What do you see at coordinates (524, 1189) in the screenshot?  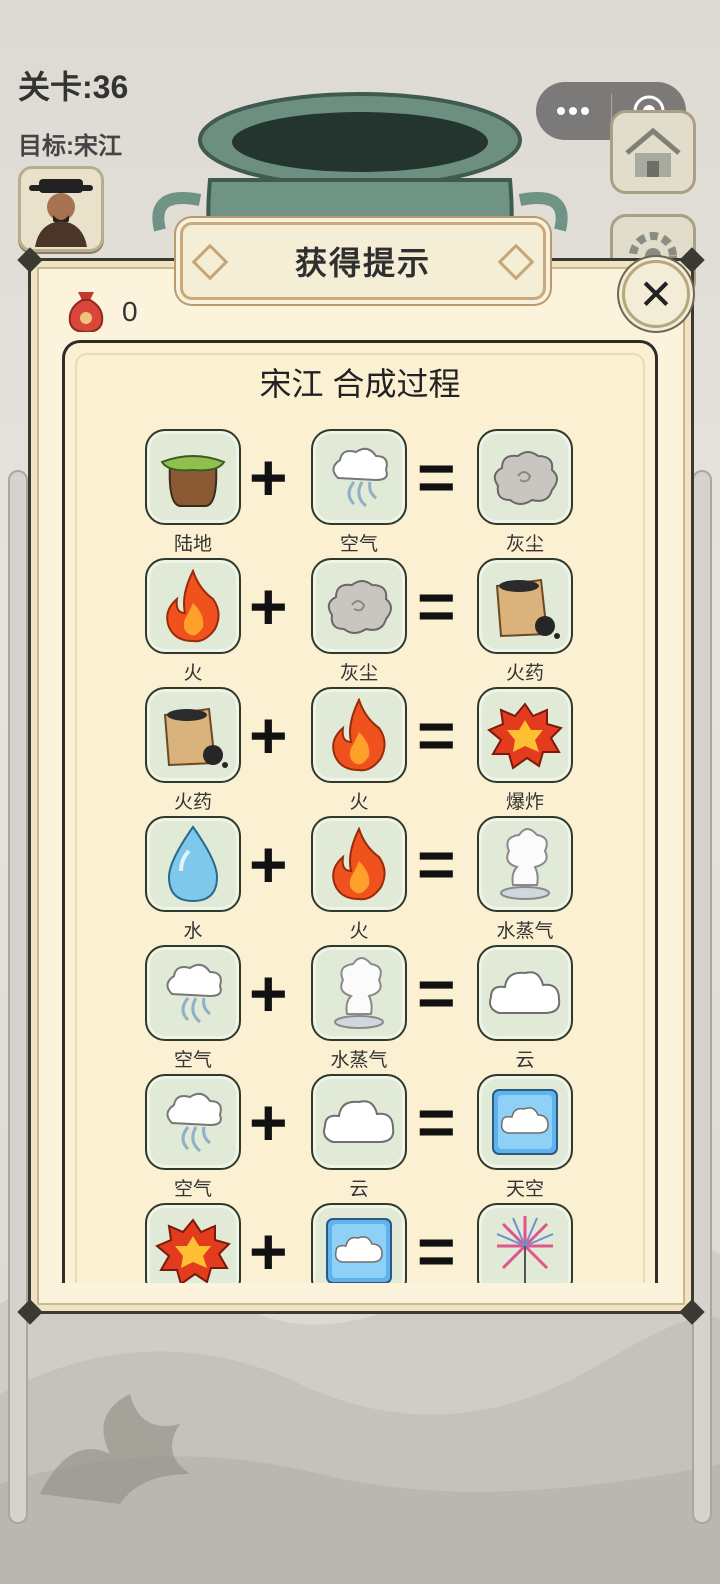 I see `element-label: 天空` at bounding box center [524, 1189].